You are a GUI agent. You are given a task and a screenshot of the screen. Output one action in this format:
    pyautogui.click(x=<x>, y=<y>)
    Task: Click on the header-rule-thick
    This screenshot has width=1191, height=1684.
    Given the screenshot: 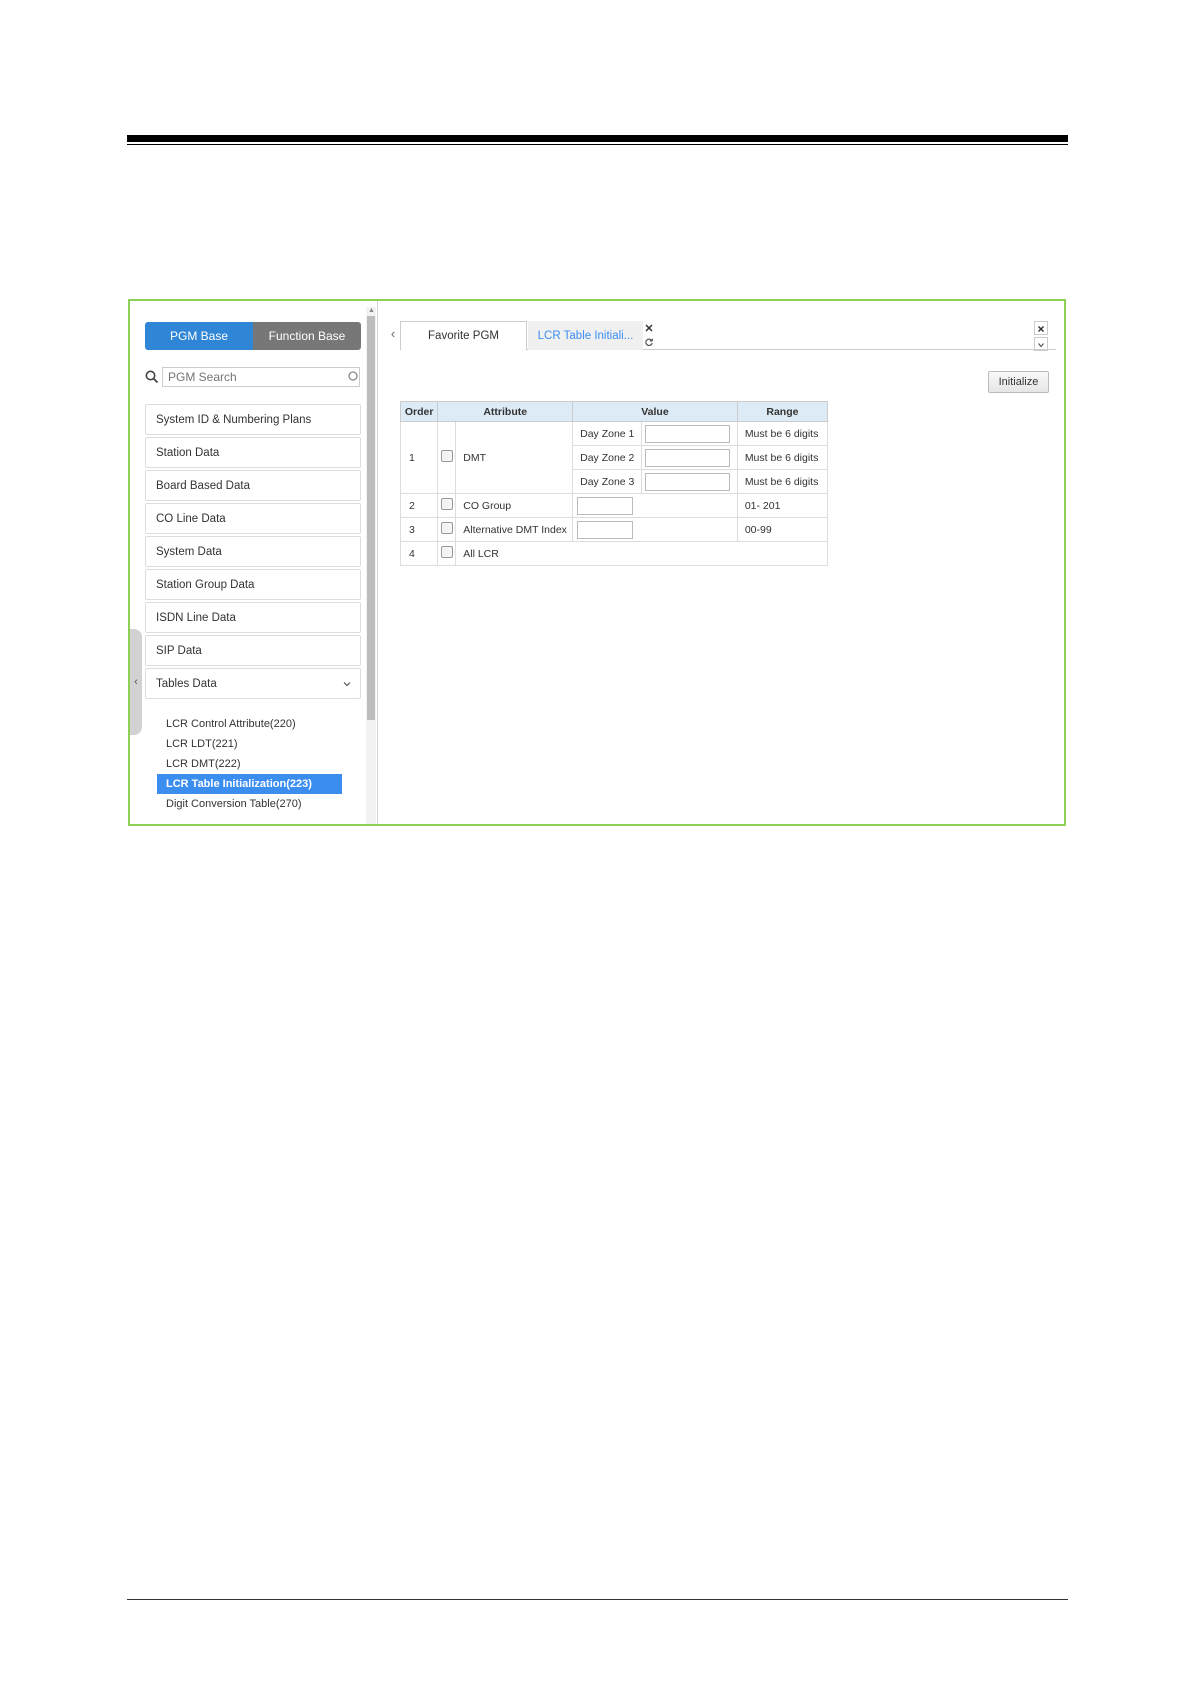 What is the action you would take?
    pyautogui.click(x=597, y=138)
    